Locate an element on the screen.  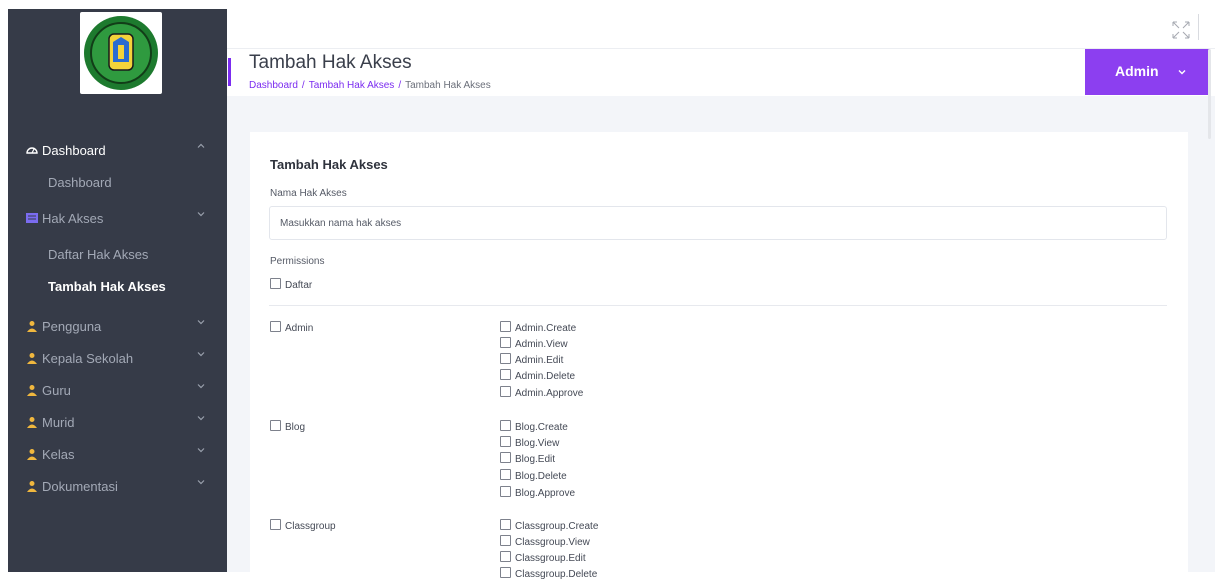
perm-checkbox: Admin.Delete is located at coordinates (537, 375).